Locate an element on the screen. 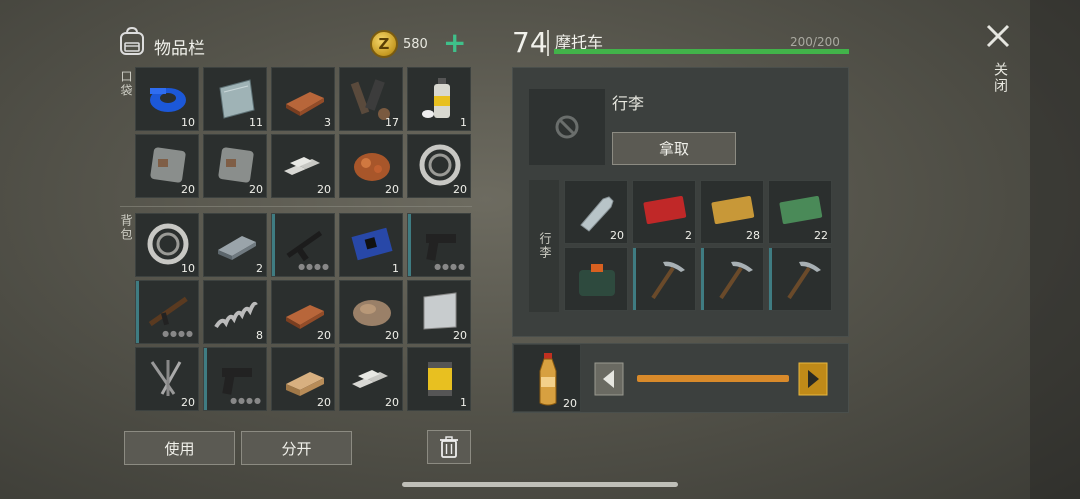 This screenshot has width=1080, height=499. circuit-board-icon is located at coordinates (372, 244).